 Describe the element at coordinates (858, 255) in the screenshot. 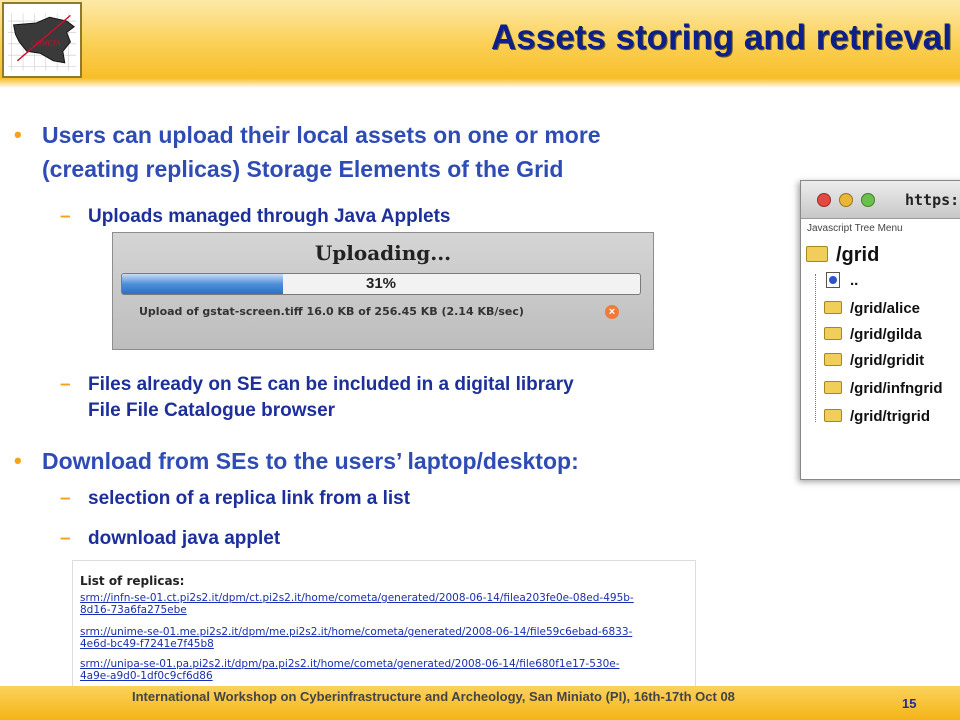

I see `tree-root-label: /grid` at that location.